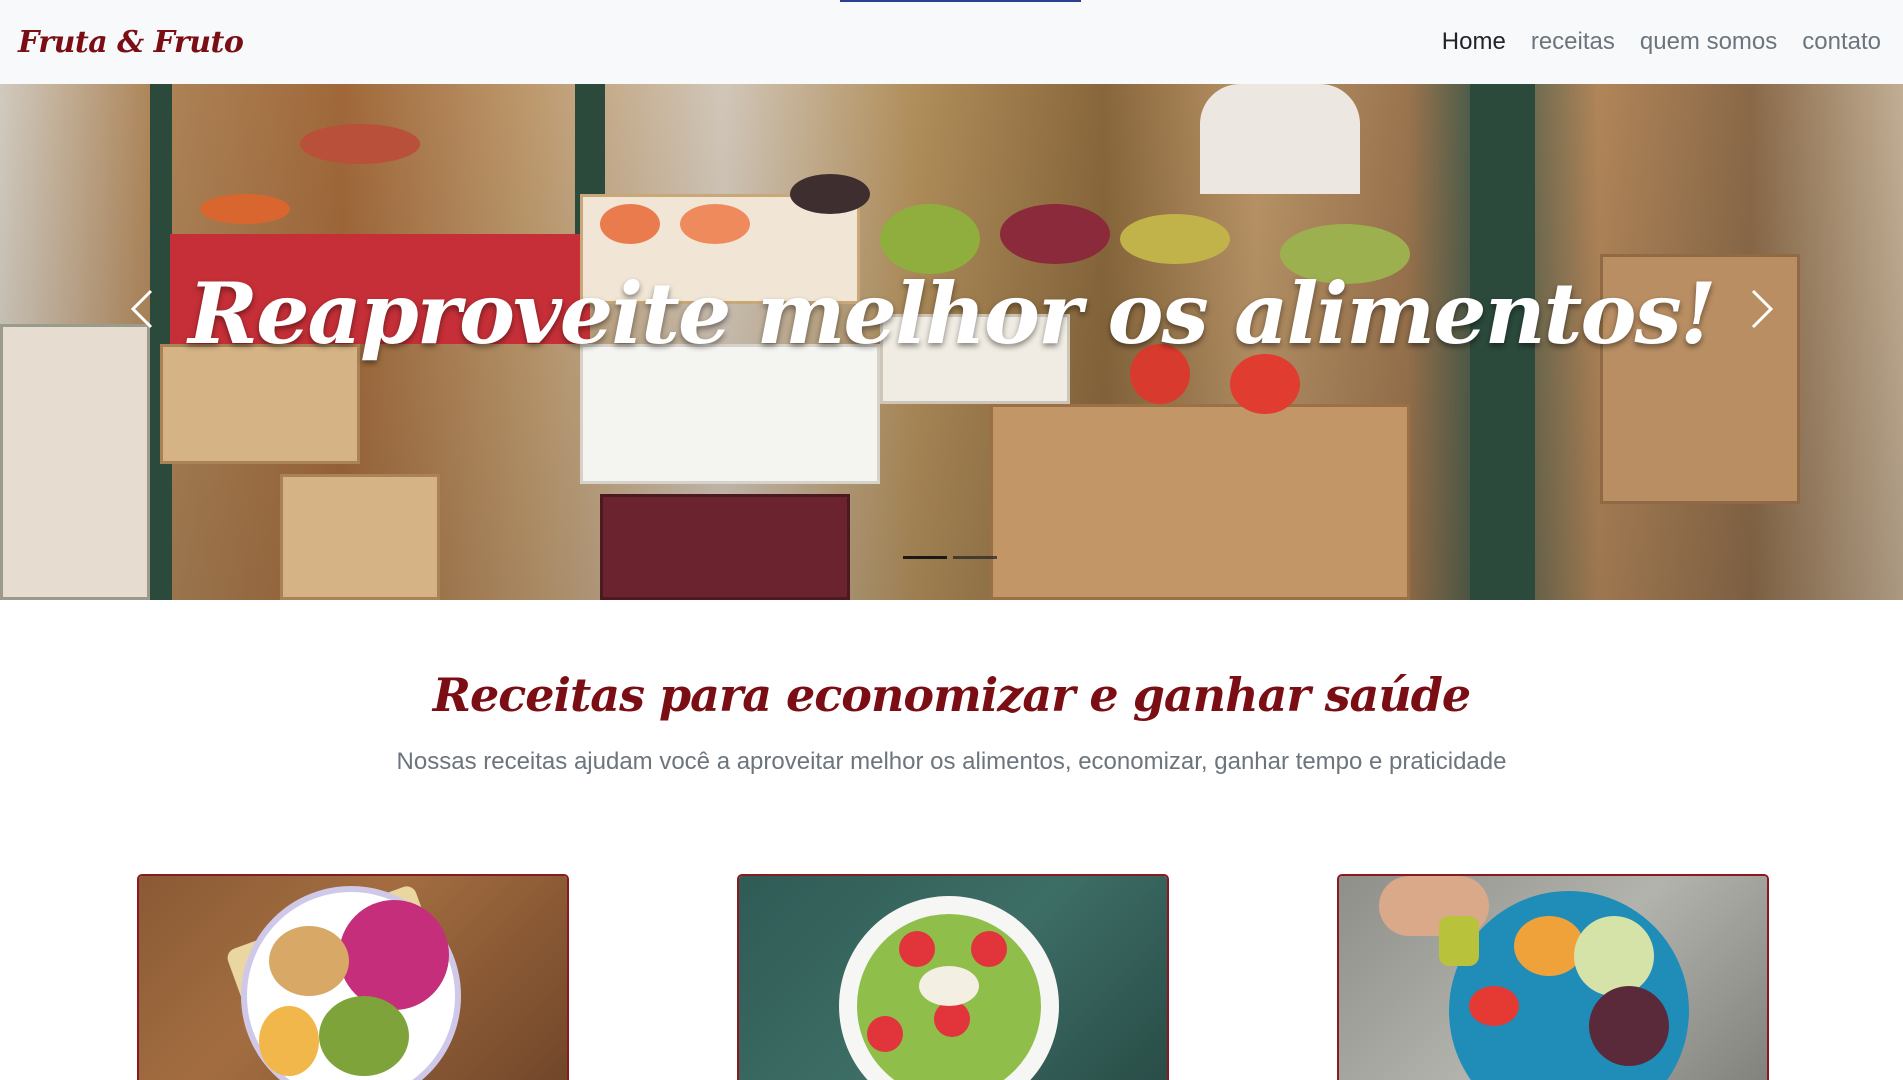 Image resolution: width=1903 pixels, height=1080 pixels. I want to click on crate-dark, so click(725, 547).